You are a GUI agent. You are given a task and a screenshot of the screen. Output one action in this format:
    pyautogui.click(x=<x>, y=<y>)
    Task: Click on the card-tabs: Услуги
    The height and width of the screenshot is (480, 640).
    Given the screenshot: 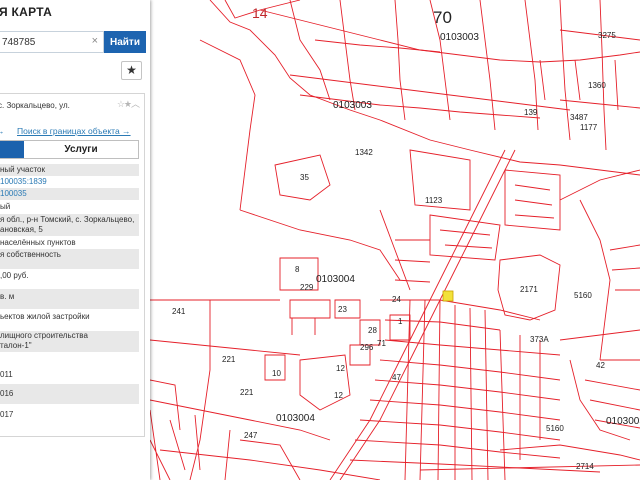 What is the action you would take?
    pyautogui.click(x=69, y=149)
    